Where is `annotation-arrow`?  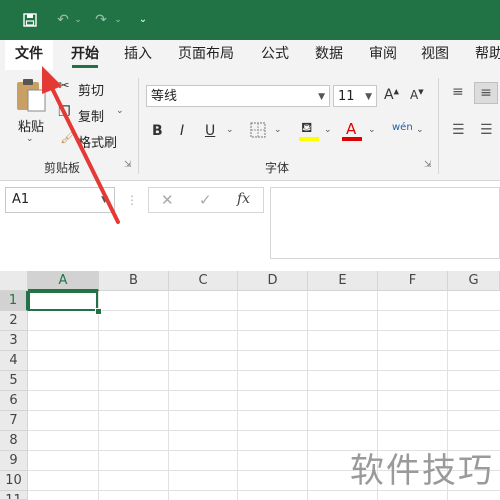 annotation-arrow is located at coordinates (81, 145).